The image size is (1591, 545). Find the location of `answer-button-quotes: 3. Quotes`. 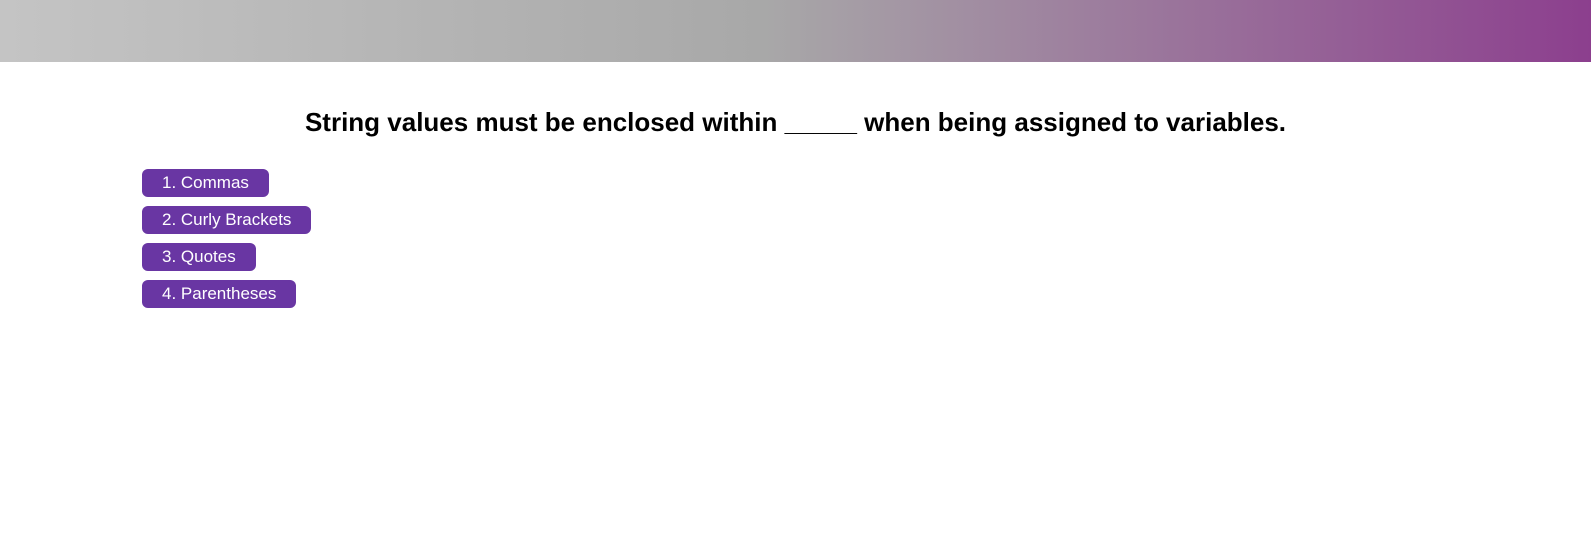

answer-button-quotes: 3. Quotes is located at coordinates (199, 257).